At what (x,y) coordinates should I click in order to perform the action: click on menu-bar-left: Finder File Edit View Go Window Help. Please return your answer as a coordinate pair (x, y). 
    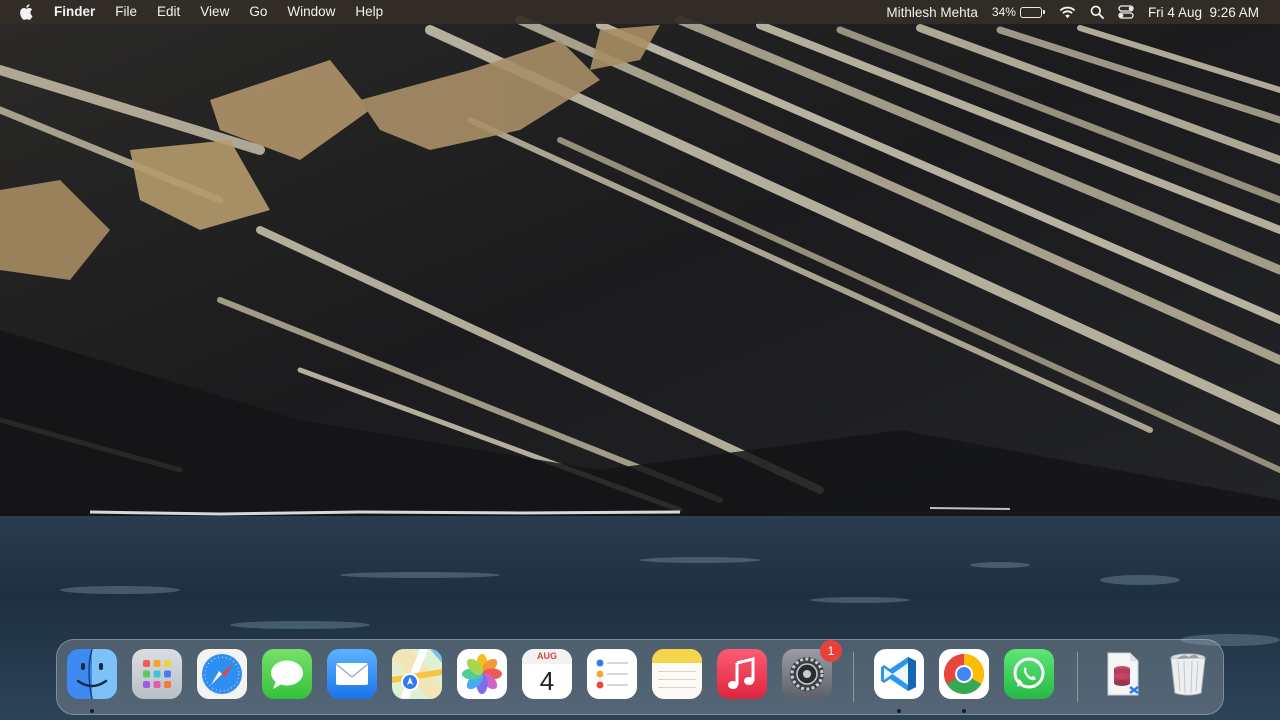
    Looking at the image, I should click on (196, 12).